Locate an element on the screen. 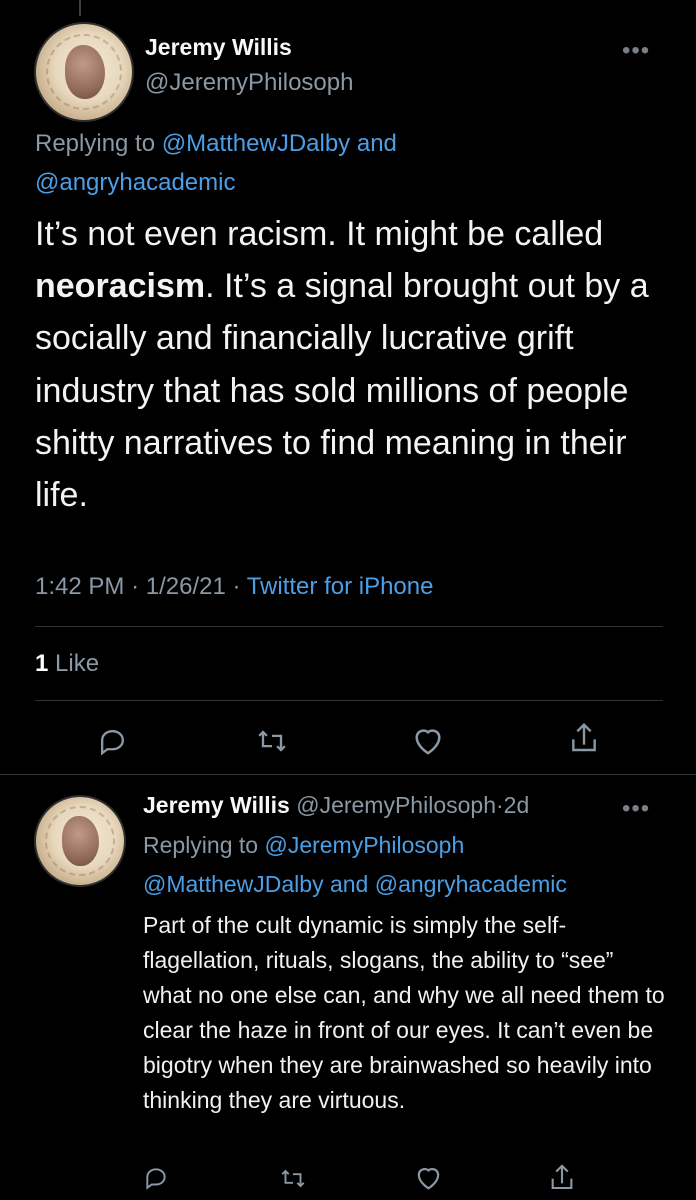  reply-replying-prefix: Replying to is located at coordinates (201, 845).